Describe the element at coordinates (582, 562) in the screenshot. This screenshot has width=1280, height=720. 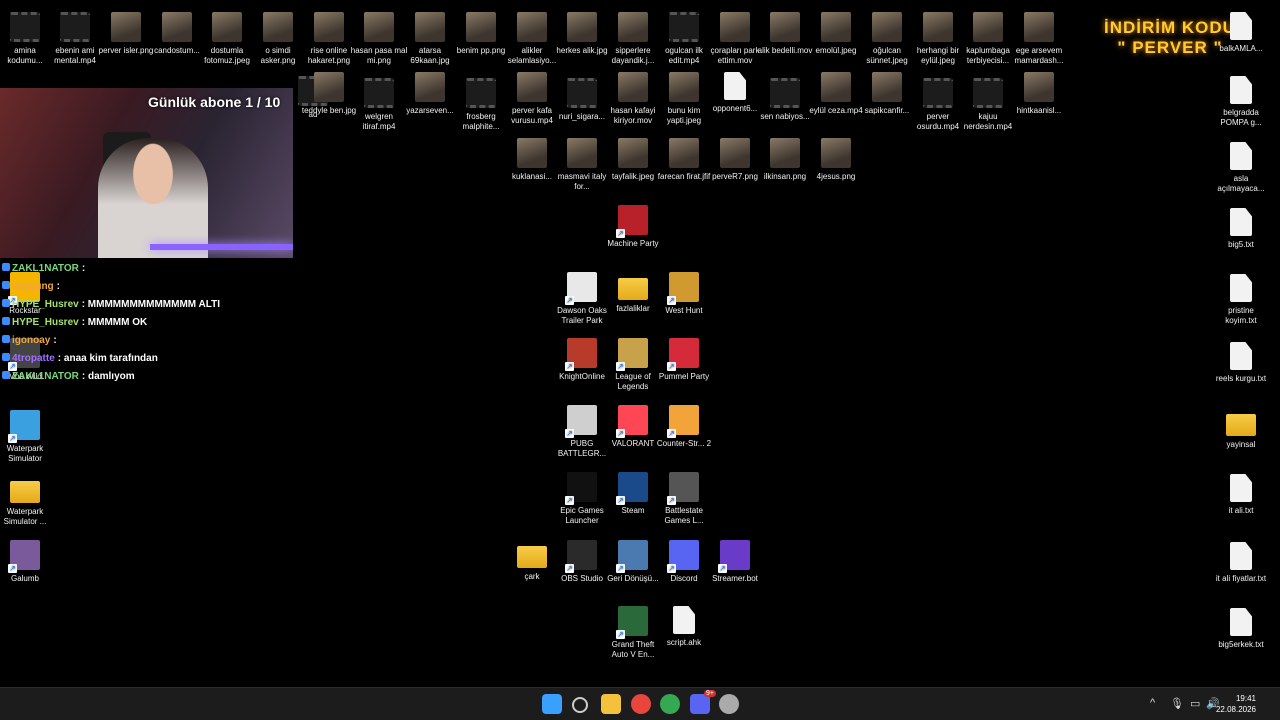
I see `desktop-icon: OBS Studio` at that location.